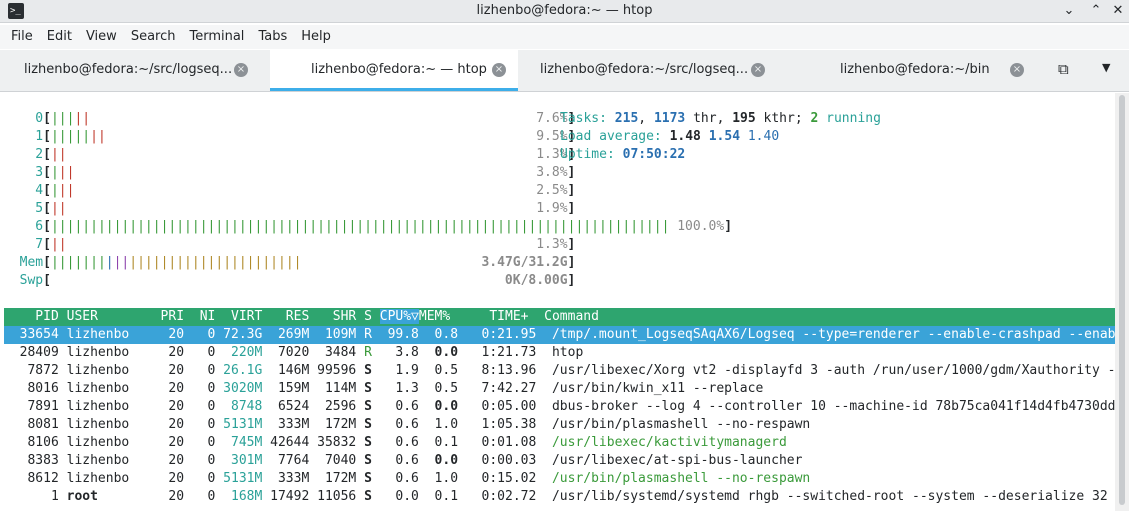 The width and height of the screenshot is (1129, 511). Describe the element at coordinates (399, 334) in the screenshot. I see `cpu: 99.8` at that location.